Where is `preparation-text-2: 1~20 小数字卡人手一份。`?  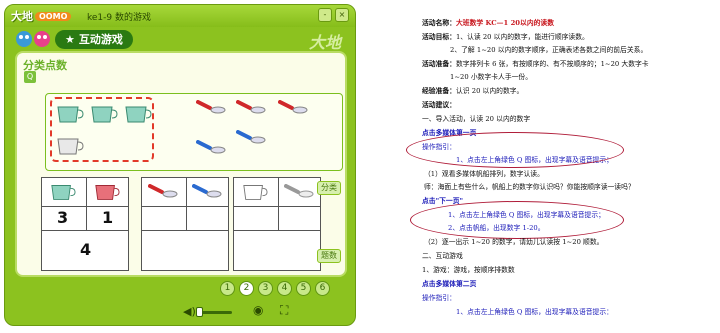 preparation-text-2: 1~20 小数字卡人手一份。 is located at coordinates (491, 77).